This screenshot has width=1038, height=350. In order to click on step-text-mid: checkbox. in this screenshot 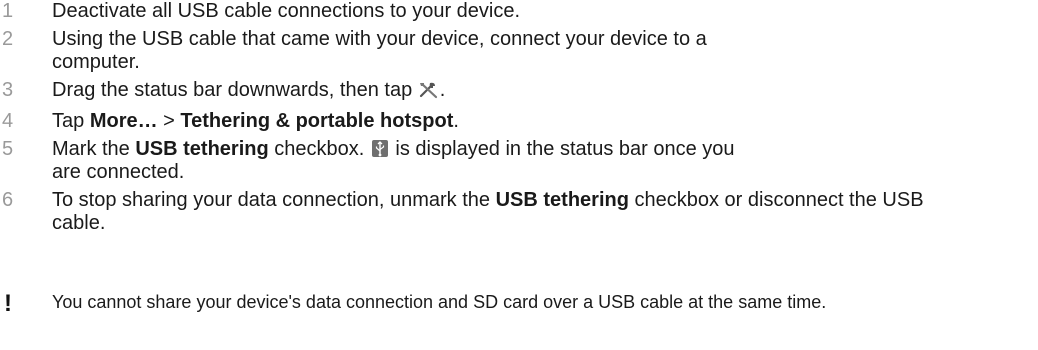, I will do `click(319, 149)`.